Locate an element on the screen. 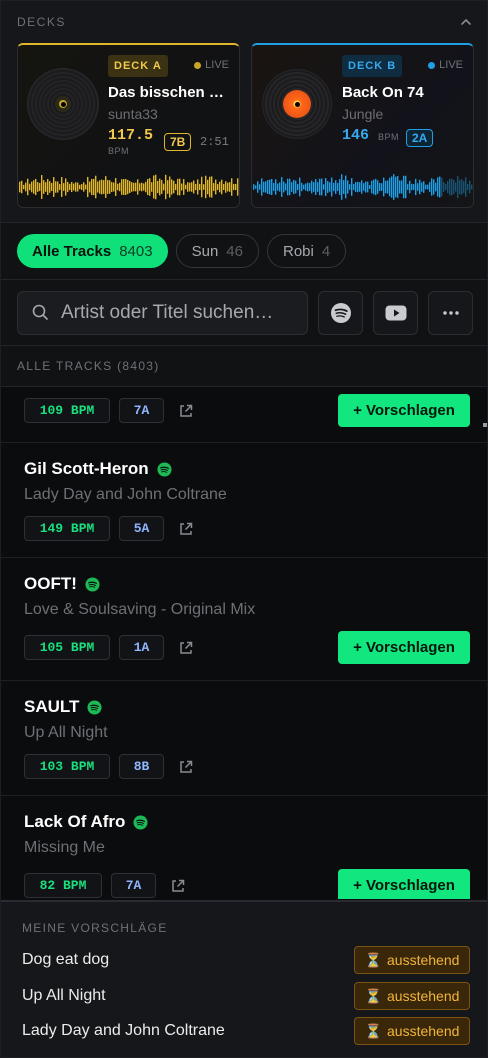 The image size is (488, 1058). more-button is located at coordinates (450, 312).